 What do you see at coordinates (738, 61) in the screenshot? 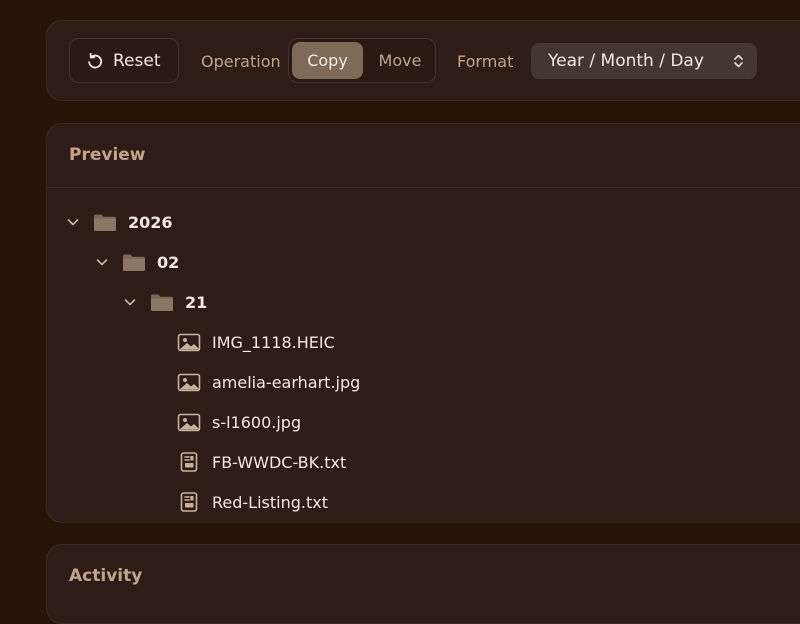
I see `chevron-up-down-icon` at bounding box center [738, 61].